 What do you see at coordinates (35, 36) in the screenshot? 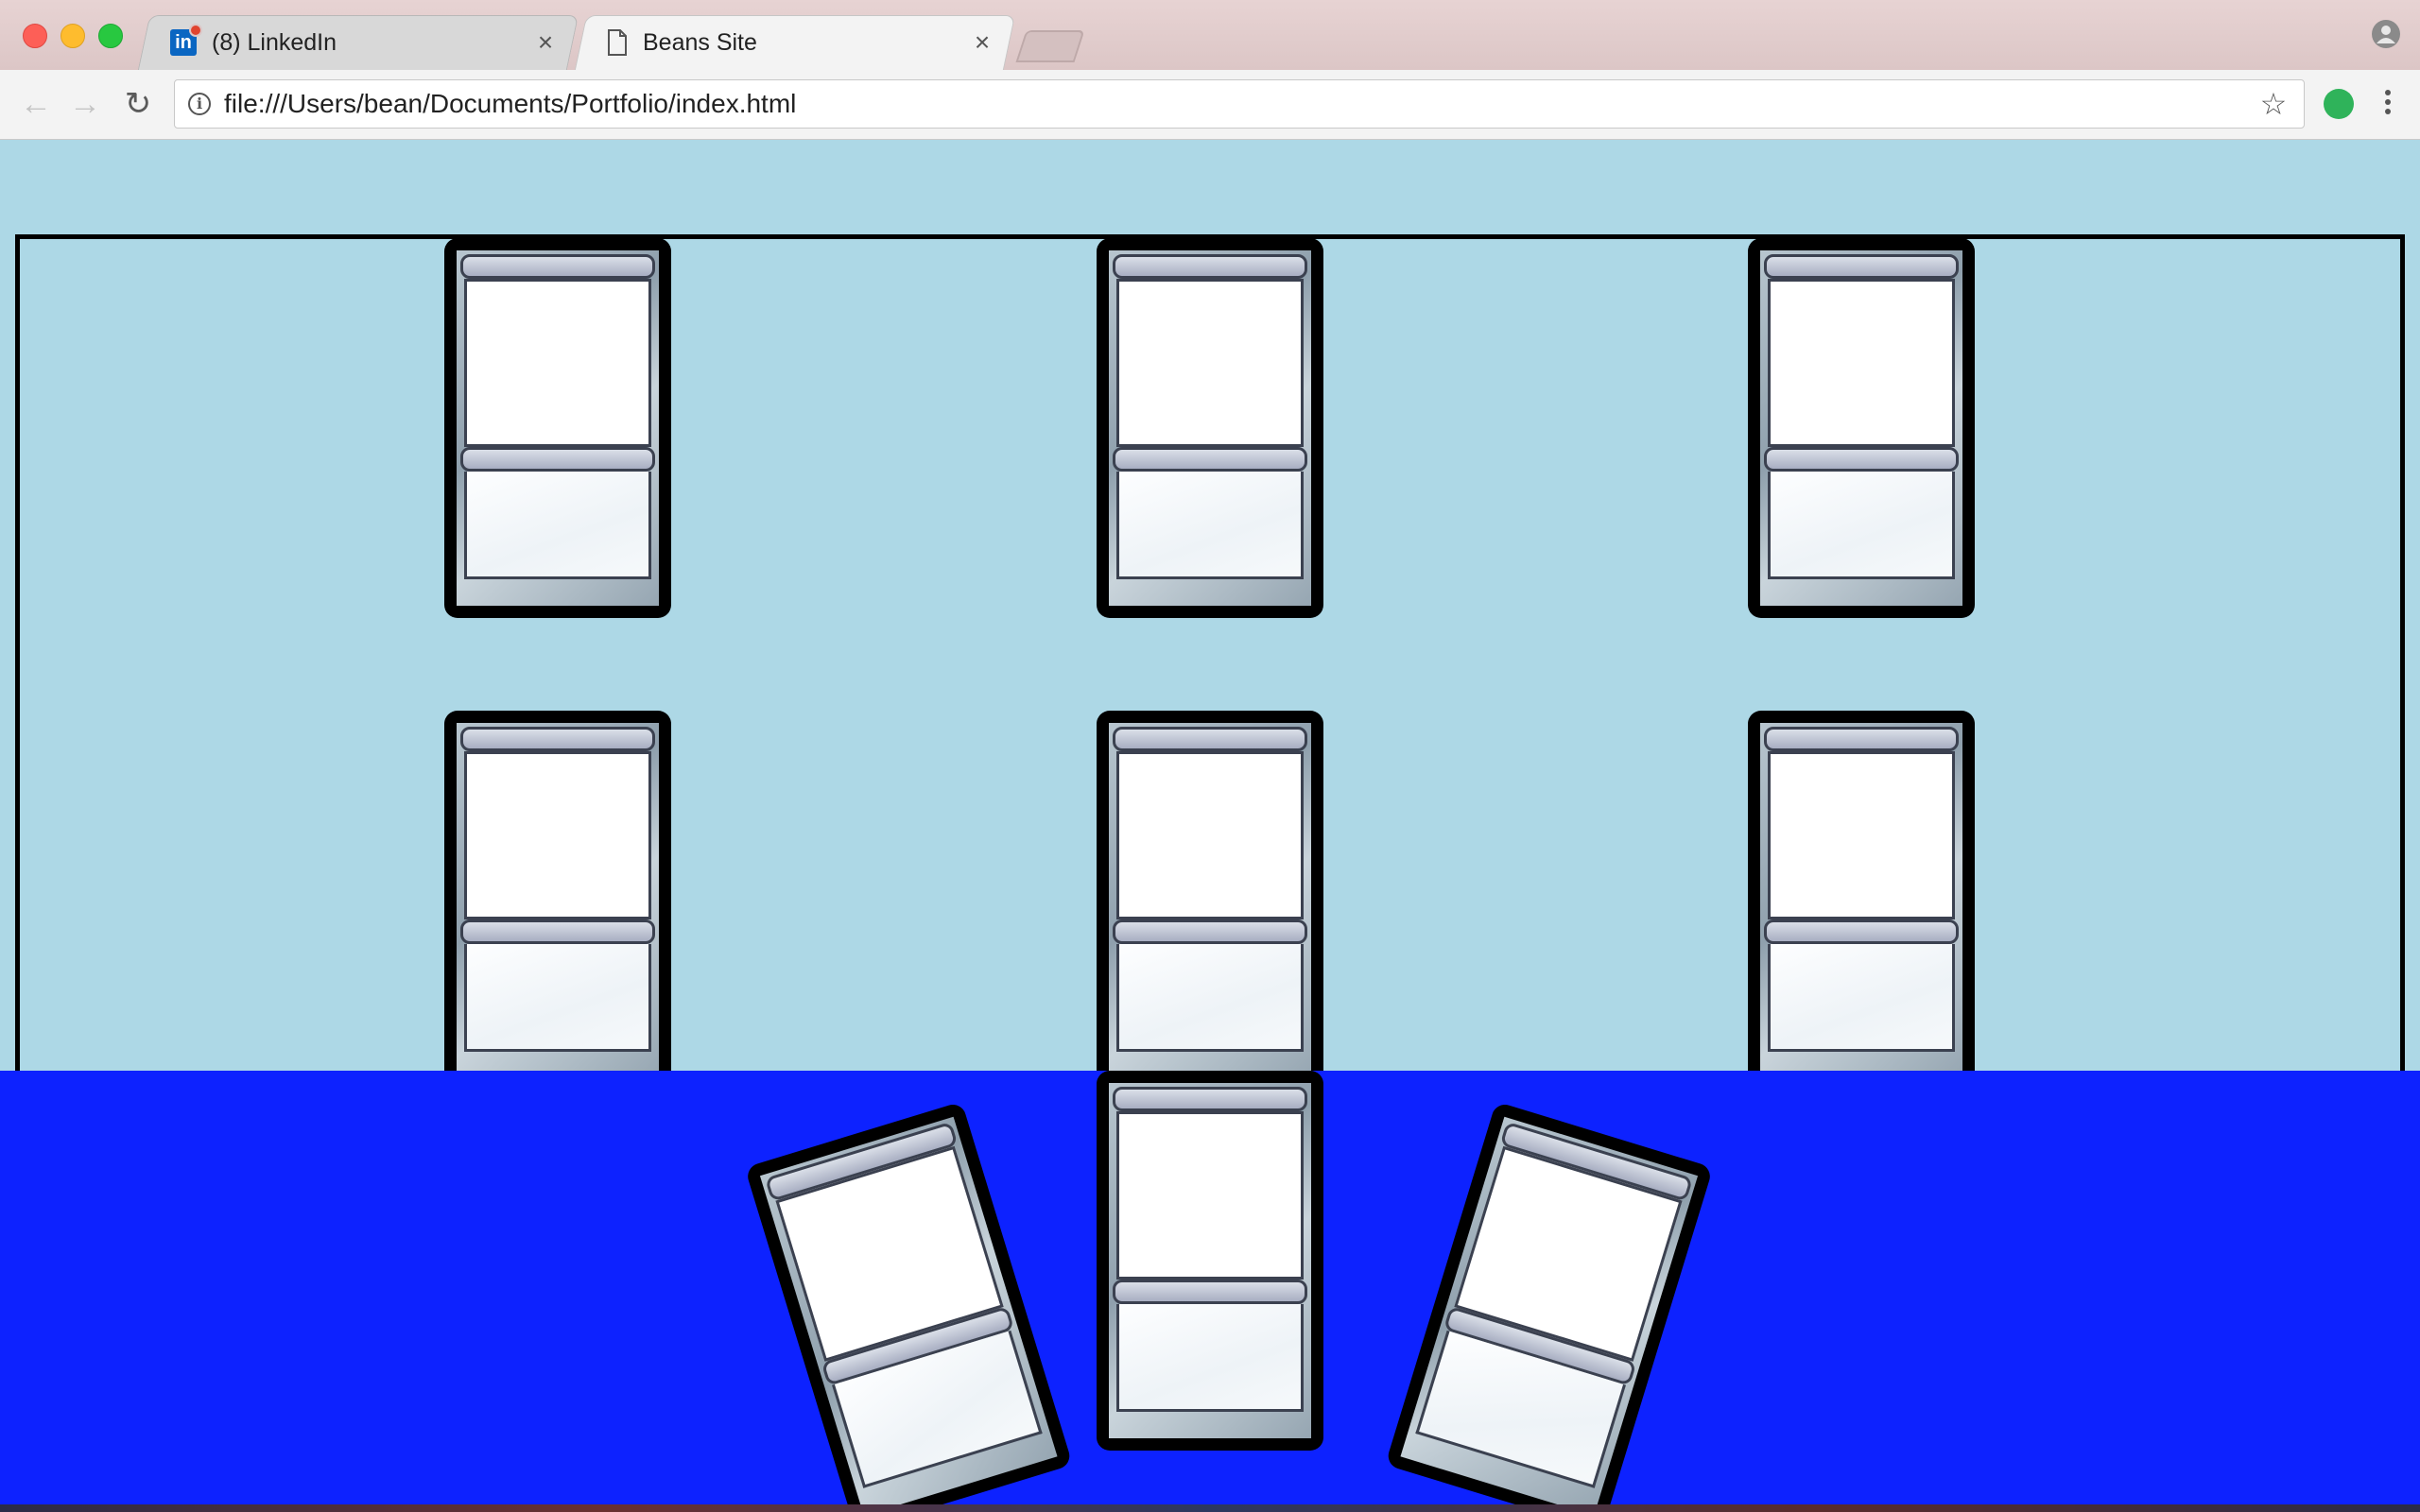
I see `window-close-button` at bounding box center [35, 36].